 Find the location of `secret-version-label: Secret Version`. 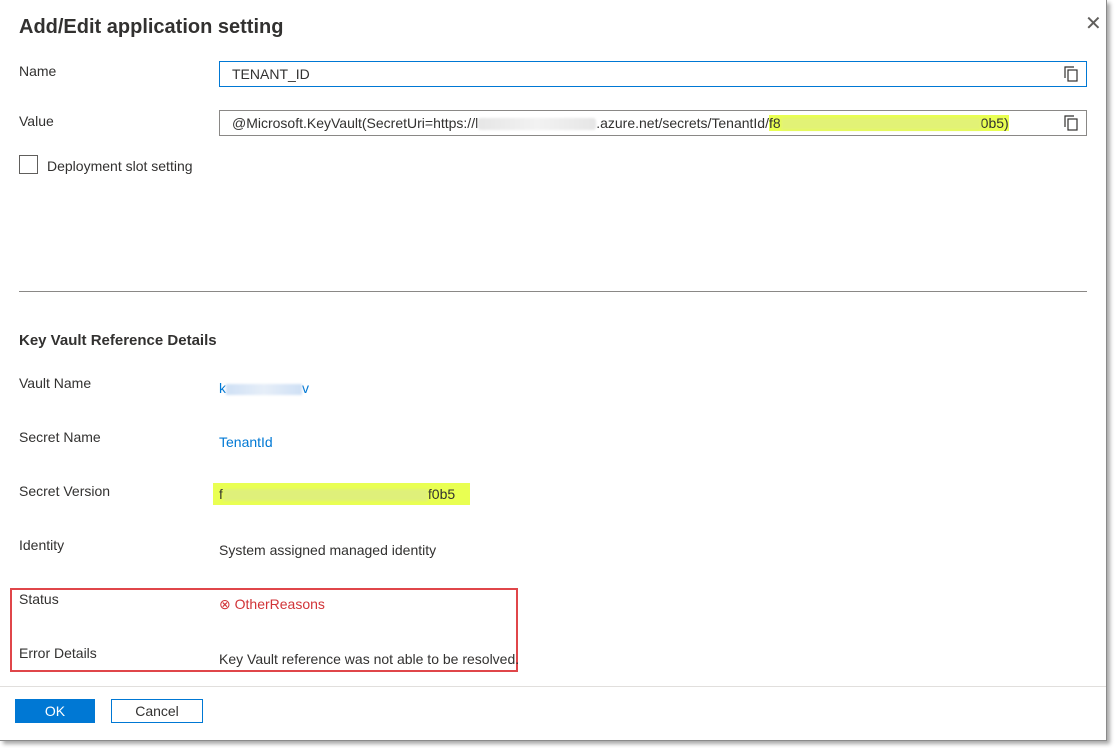

secret-version-label: Secret Version is located at coordinates (65, 491).